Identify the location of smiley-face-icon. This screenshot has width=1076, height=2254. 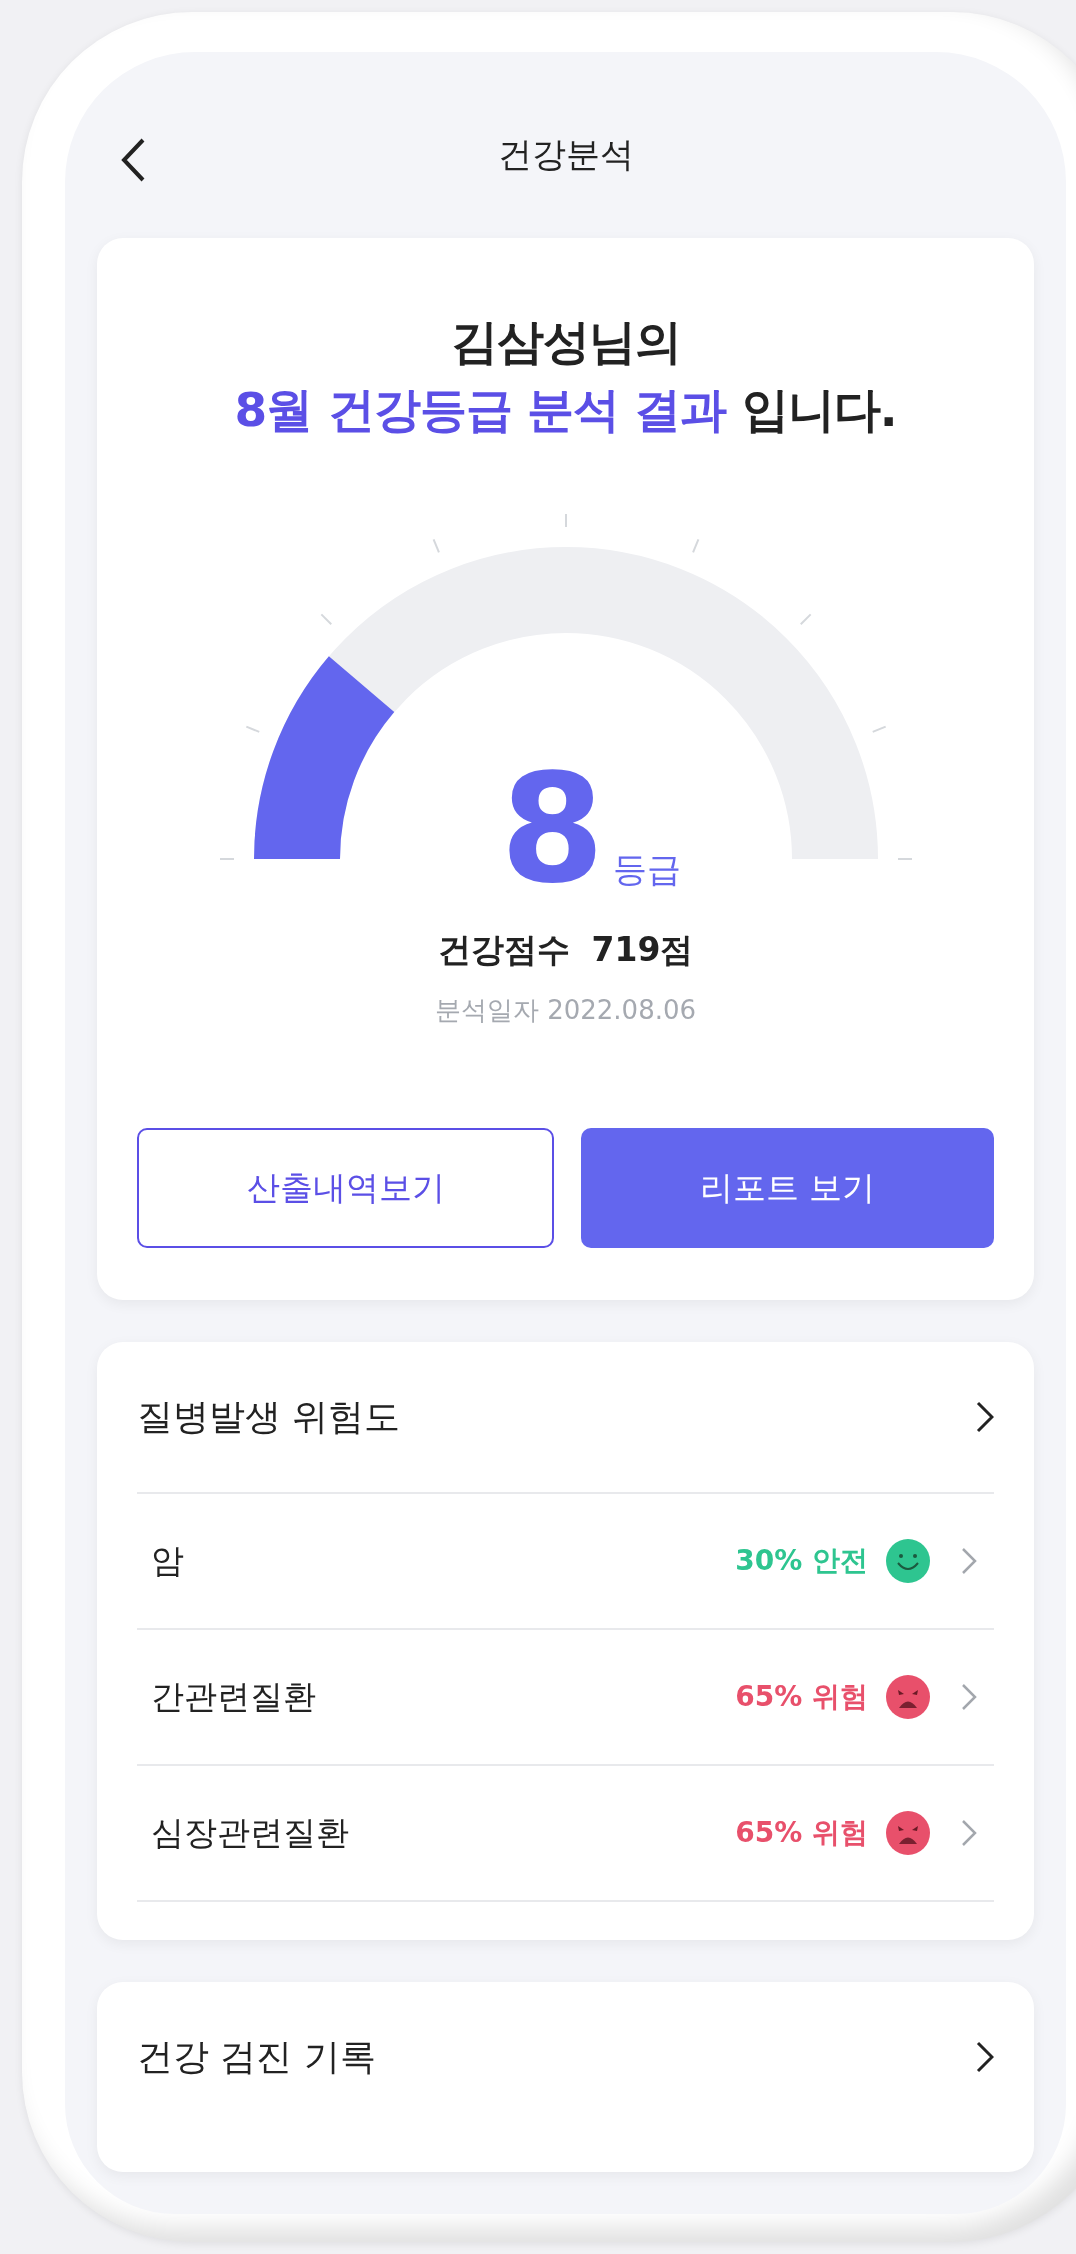
(908, 1561).